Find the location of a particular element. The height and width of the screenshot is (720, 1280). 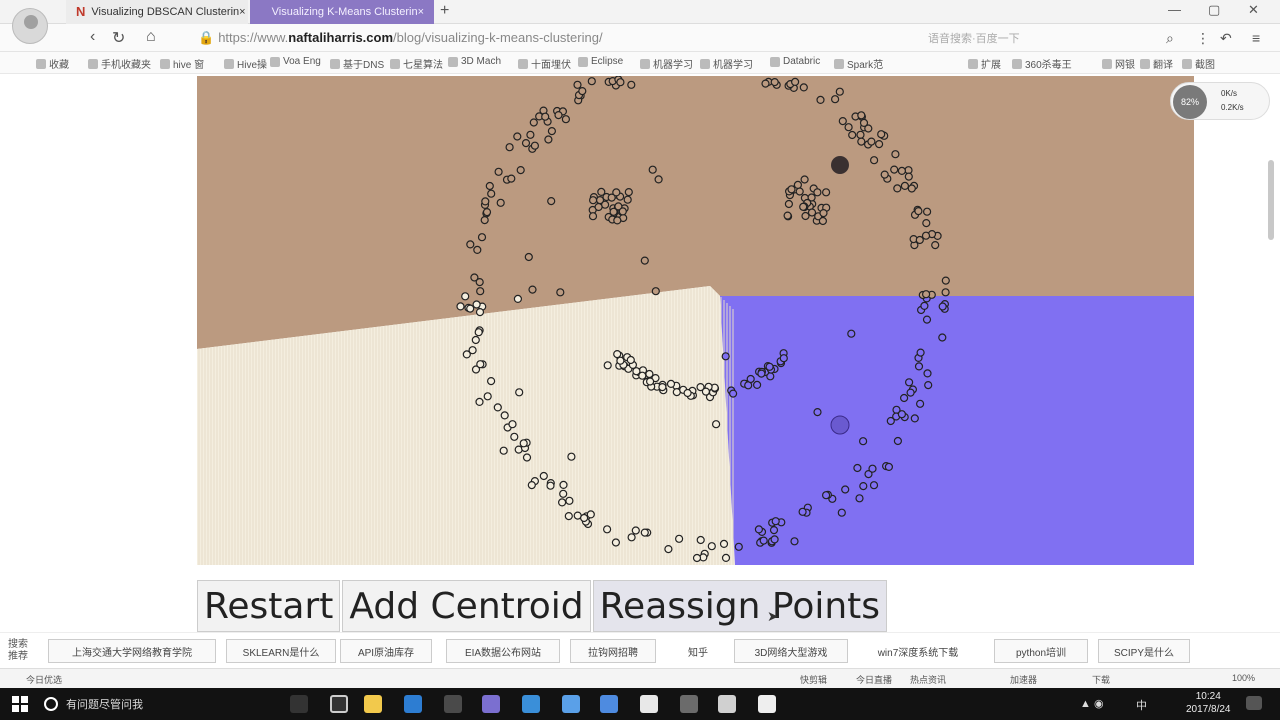

bookmark-item: Databric is located at coordinates (795, 61).